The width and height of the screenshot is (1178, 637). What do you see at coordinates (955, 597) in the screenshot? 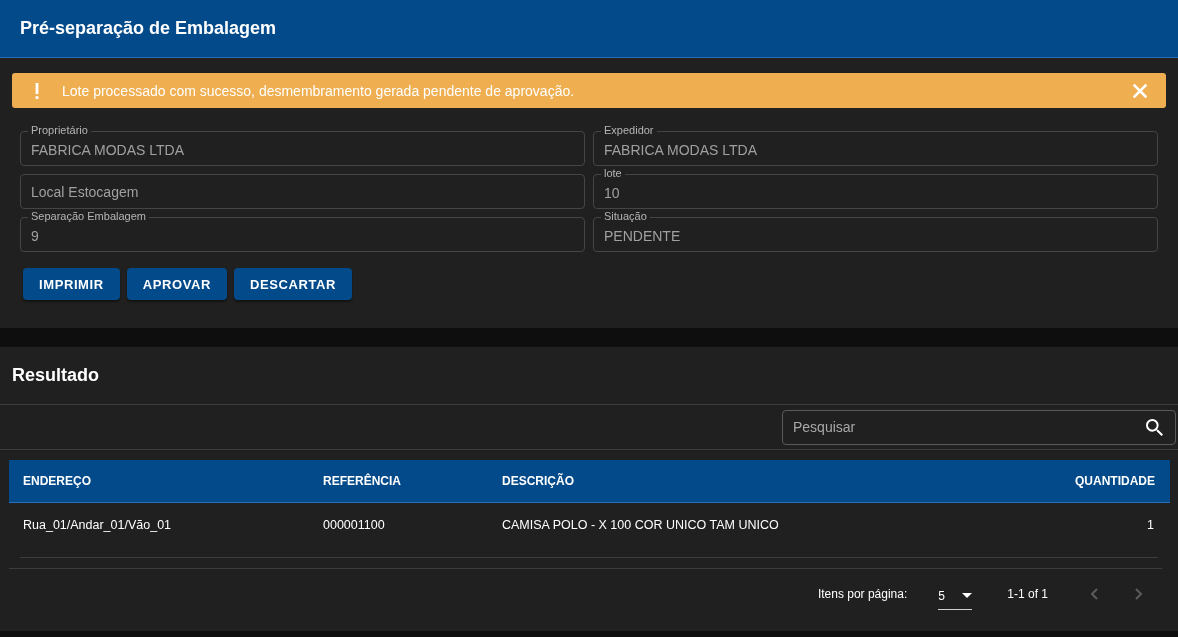
I see `page-size-select: 5` at bounding box center [955, 597].